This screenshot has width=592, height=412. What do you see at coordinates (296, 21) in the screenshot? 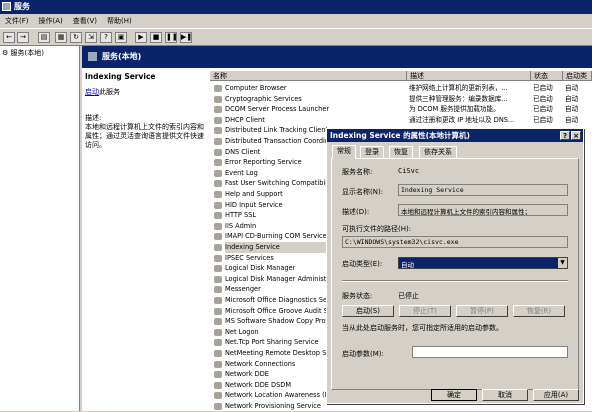
I see `menu-bar: 文件(F) 操作(A) 查看(V) 帮助(H)` at bounding box center [296, 21].